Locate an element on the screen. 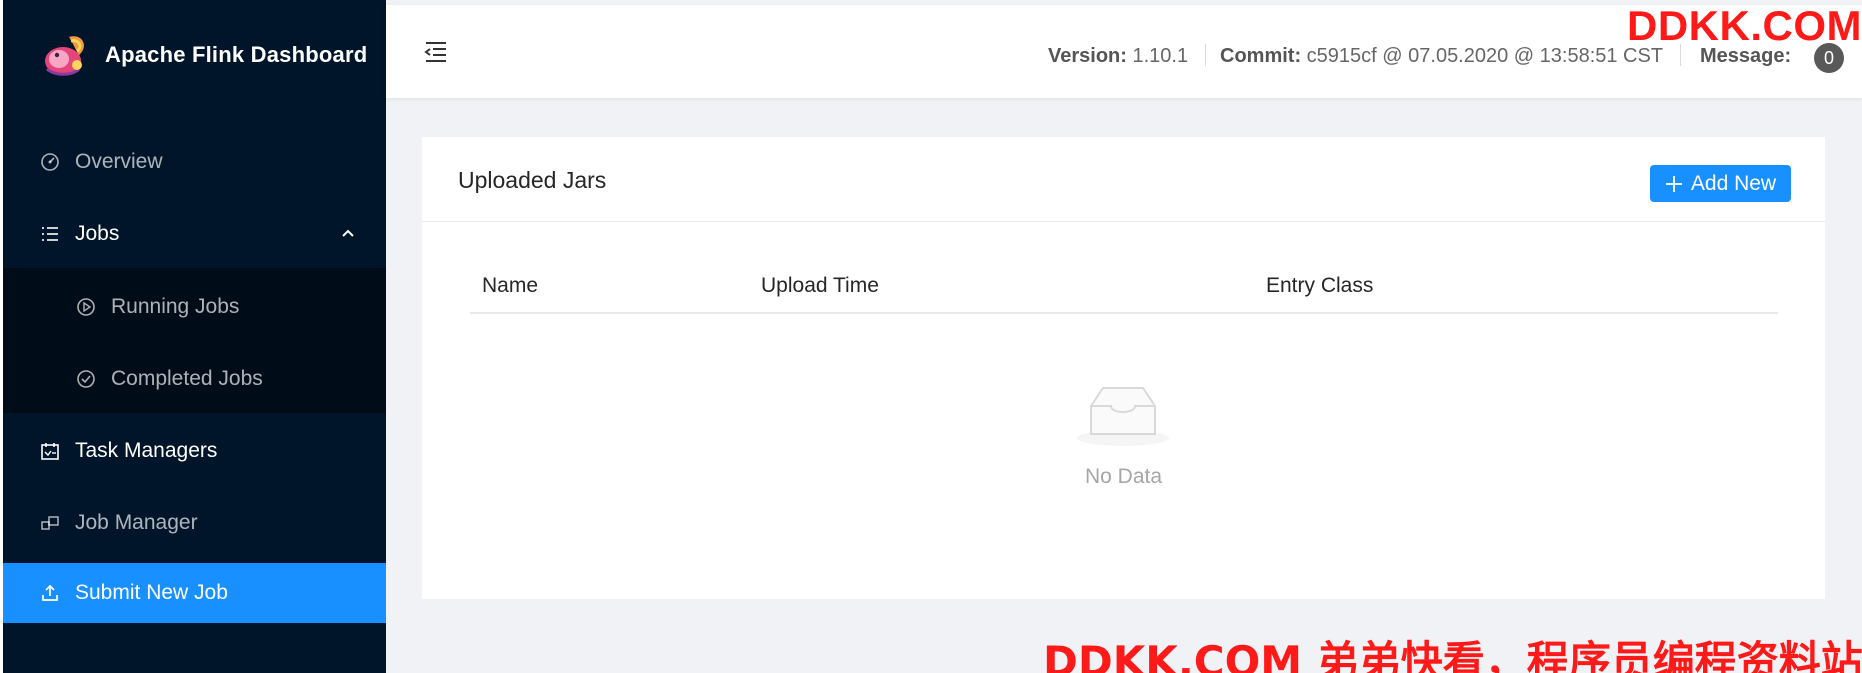 The height and width of the screenshot is (673, 1862). empty-state-text: No Data is located at coordinates (1123, 476).